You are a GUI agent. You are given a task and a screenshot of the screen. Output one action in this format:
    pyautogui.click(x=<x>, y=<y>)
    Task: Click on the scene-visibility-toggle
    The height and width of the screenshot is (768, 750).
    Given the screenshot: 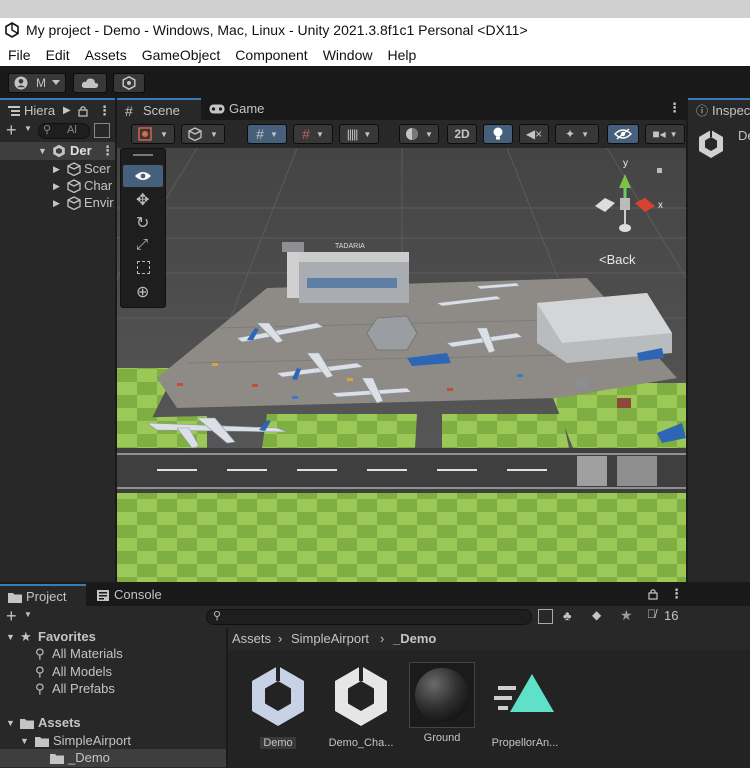 What is the action you would take?
    pyautogui.click(x=623, y=134)
    